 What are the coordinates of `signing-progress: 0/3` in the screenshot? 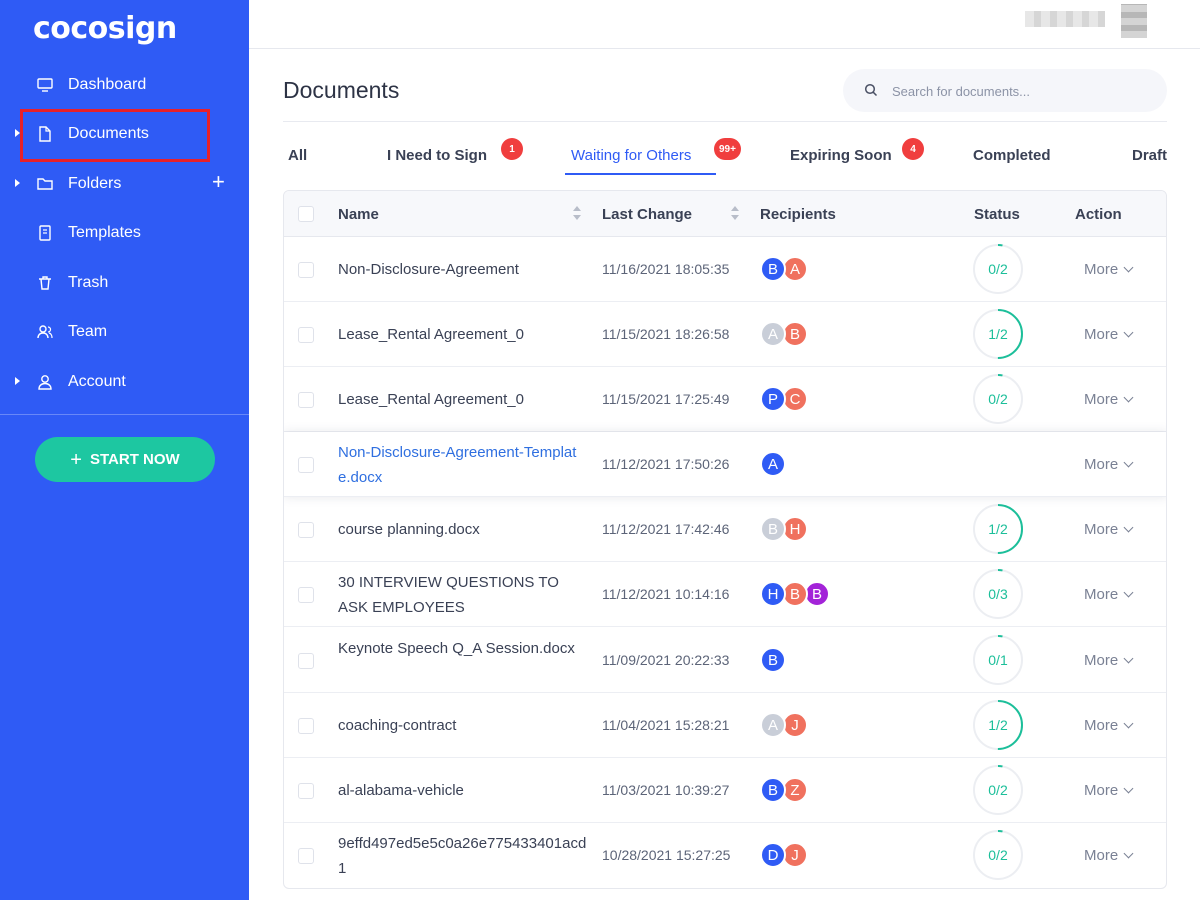 It's located at (998, 594).